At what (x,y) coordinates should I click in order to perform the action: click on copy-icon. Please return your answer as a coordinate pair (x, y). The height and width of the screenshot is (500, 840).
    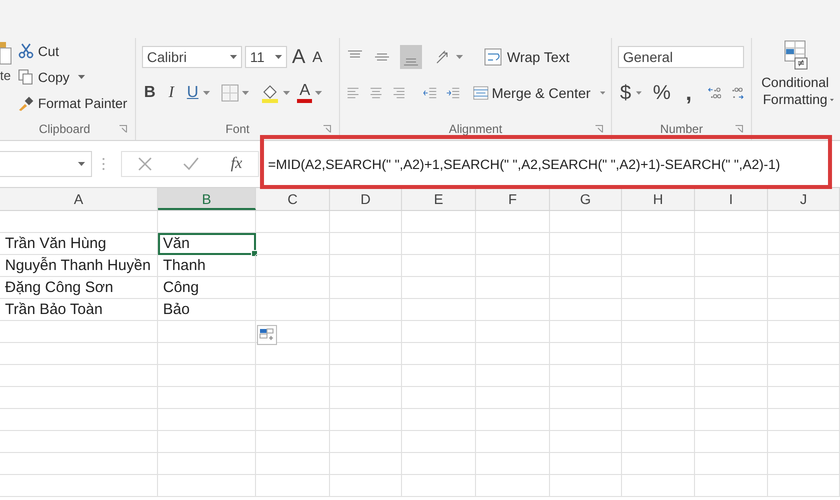
    Looking at the image, I should click on (26, 77).